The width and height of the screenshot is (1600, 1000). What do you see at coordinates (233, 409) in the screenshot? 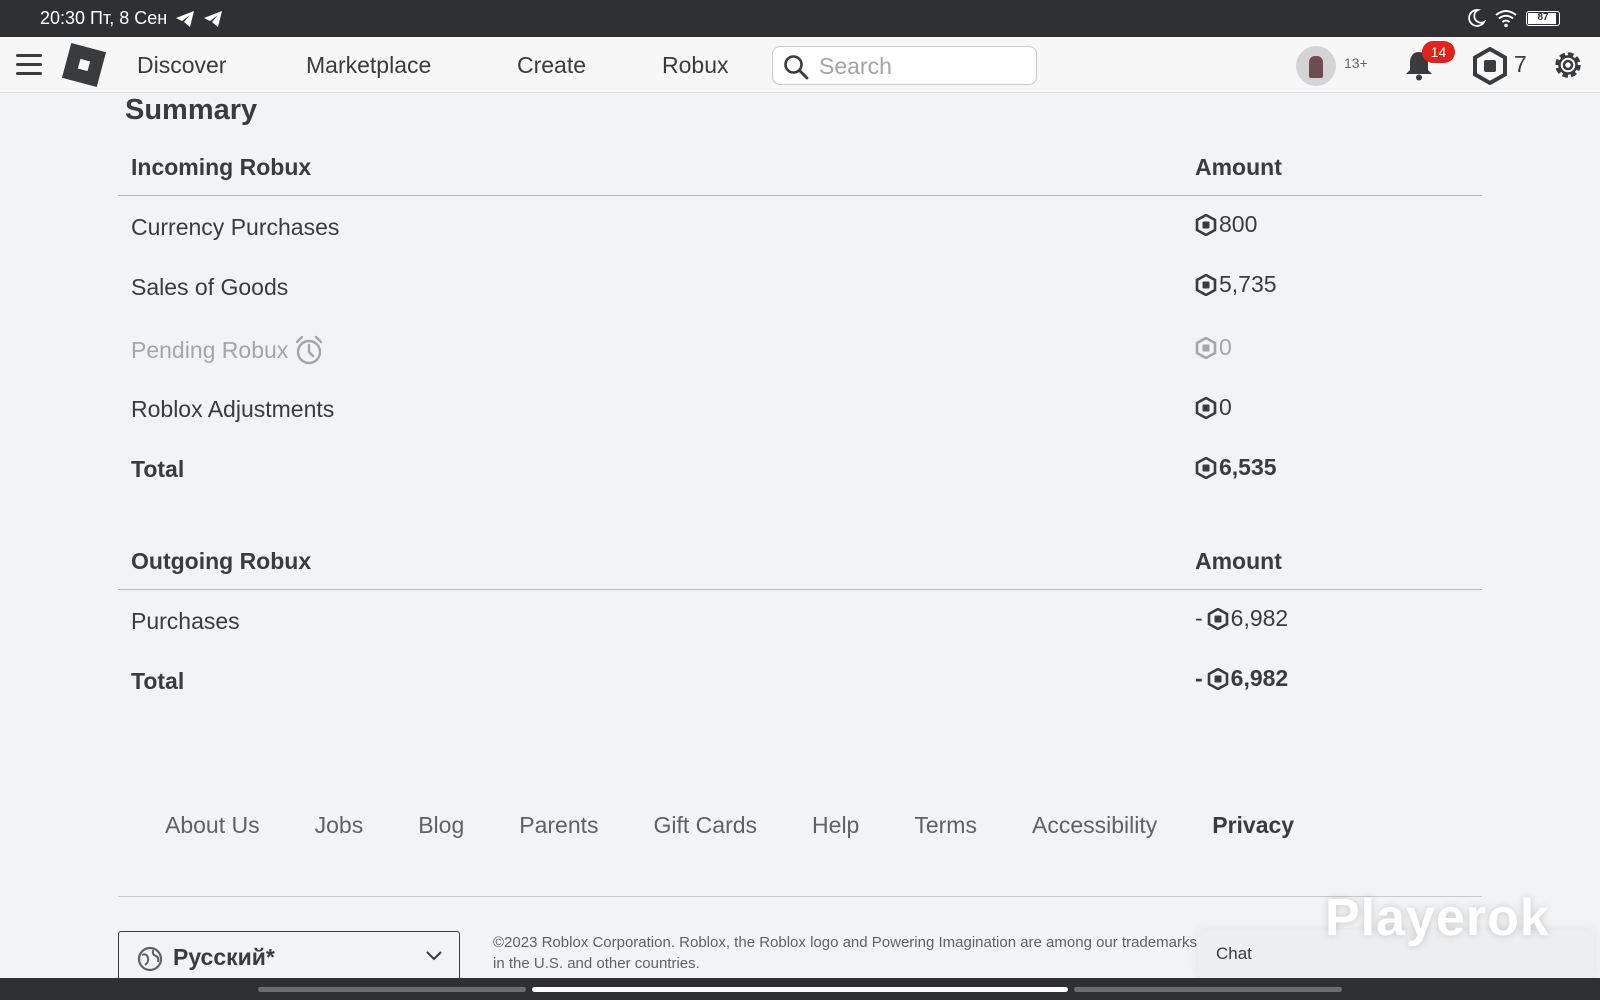
I see `row-label: Roblox Adjustments` at bounding box center [233, 409].